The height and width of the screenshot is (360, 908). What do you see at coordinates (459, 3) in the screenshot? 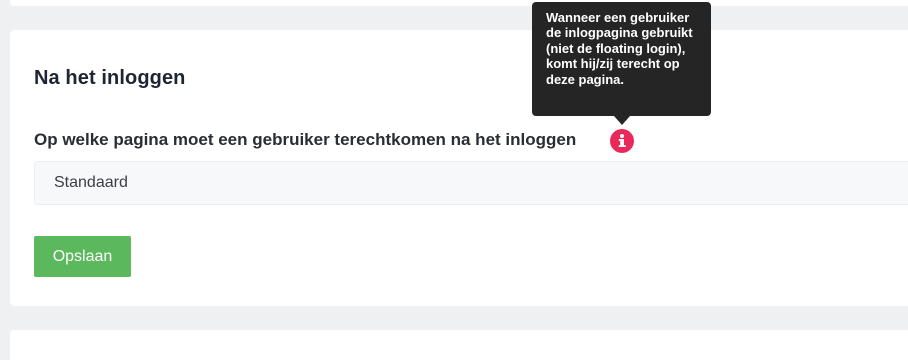
I see `previous-card` at bounding box center [459, 3].